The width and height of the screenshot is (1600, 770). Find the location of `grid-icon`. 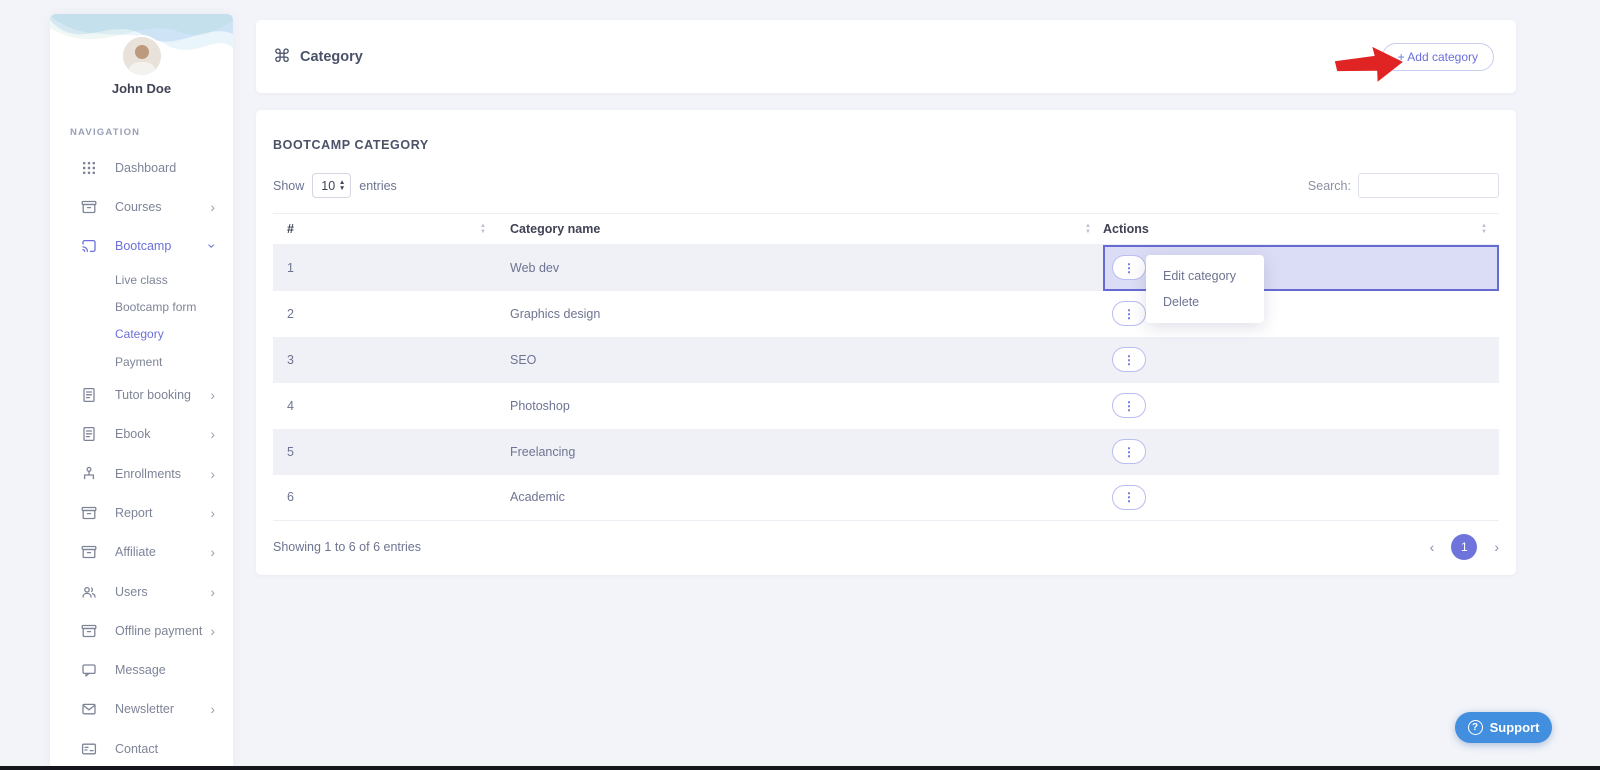

grid-icon is located at coordinates (89, 167).